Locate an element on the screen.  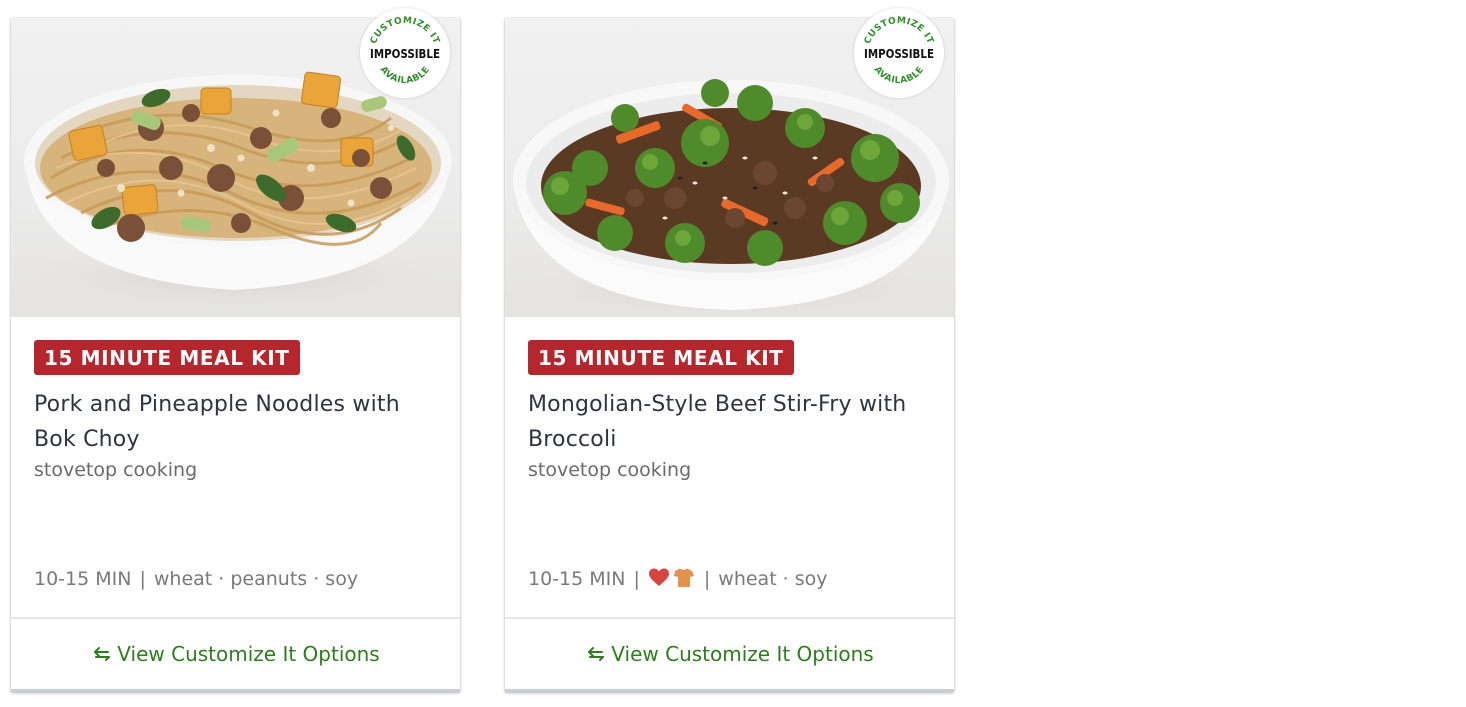
meal-meta: 10-15 MIN | wheat · peanuts · soy is located at coordinates (196, 579).